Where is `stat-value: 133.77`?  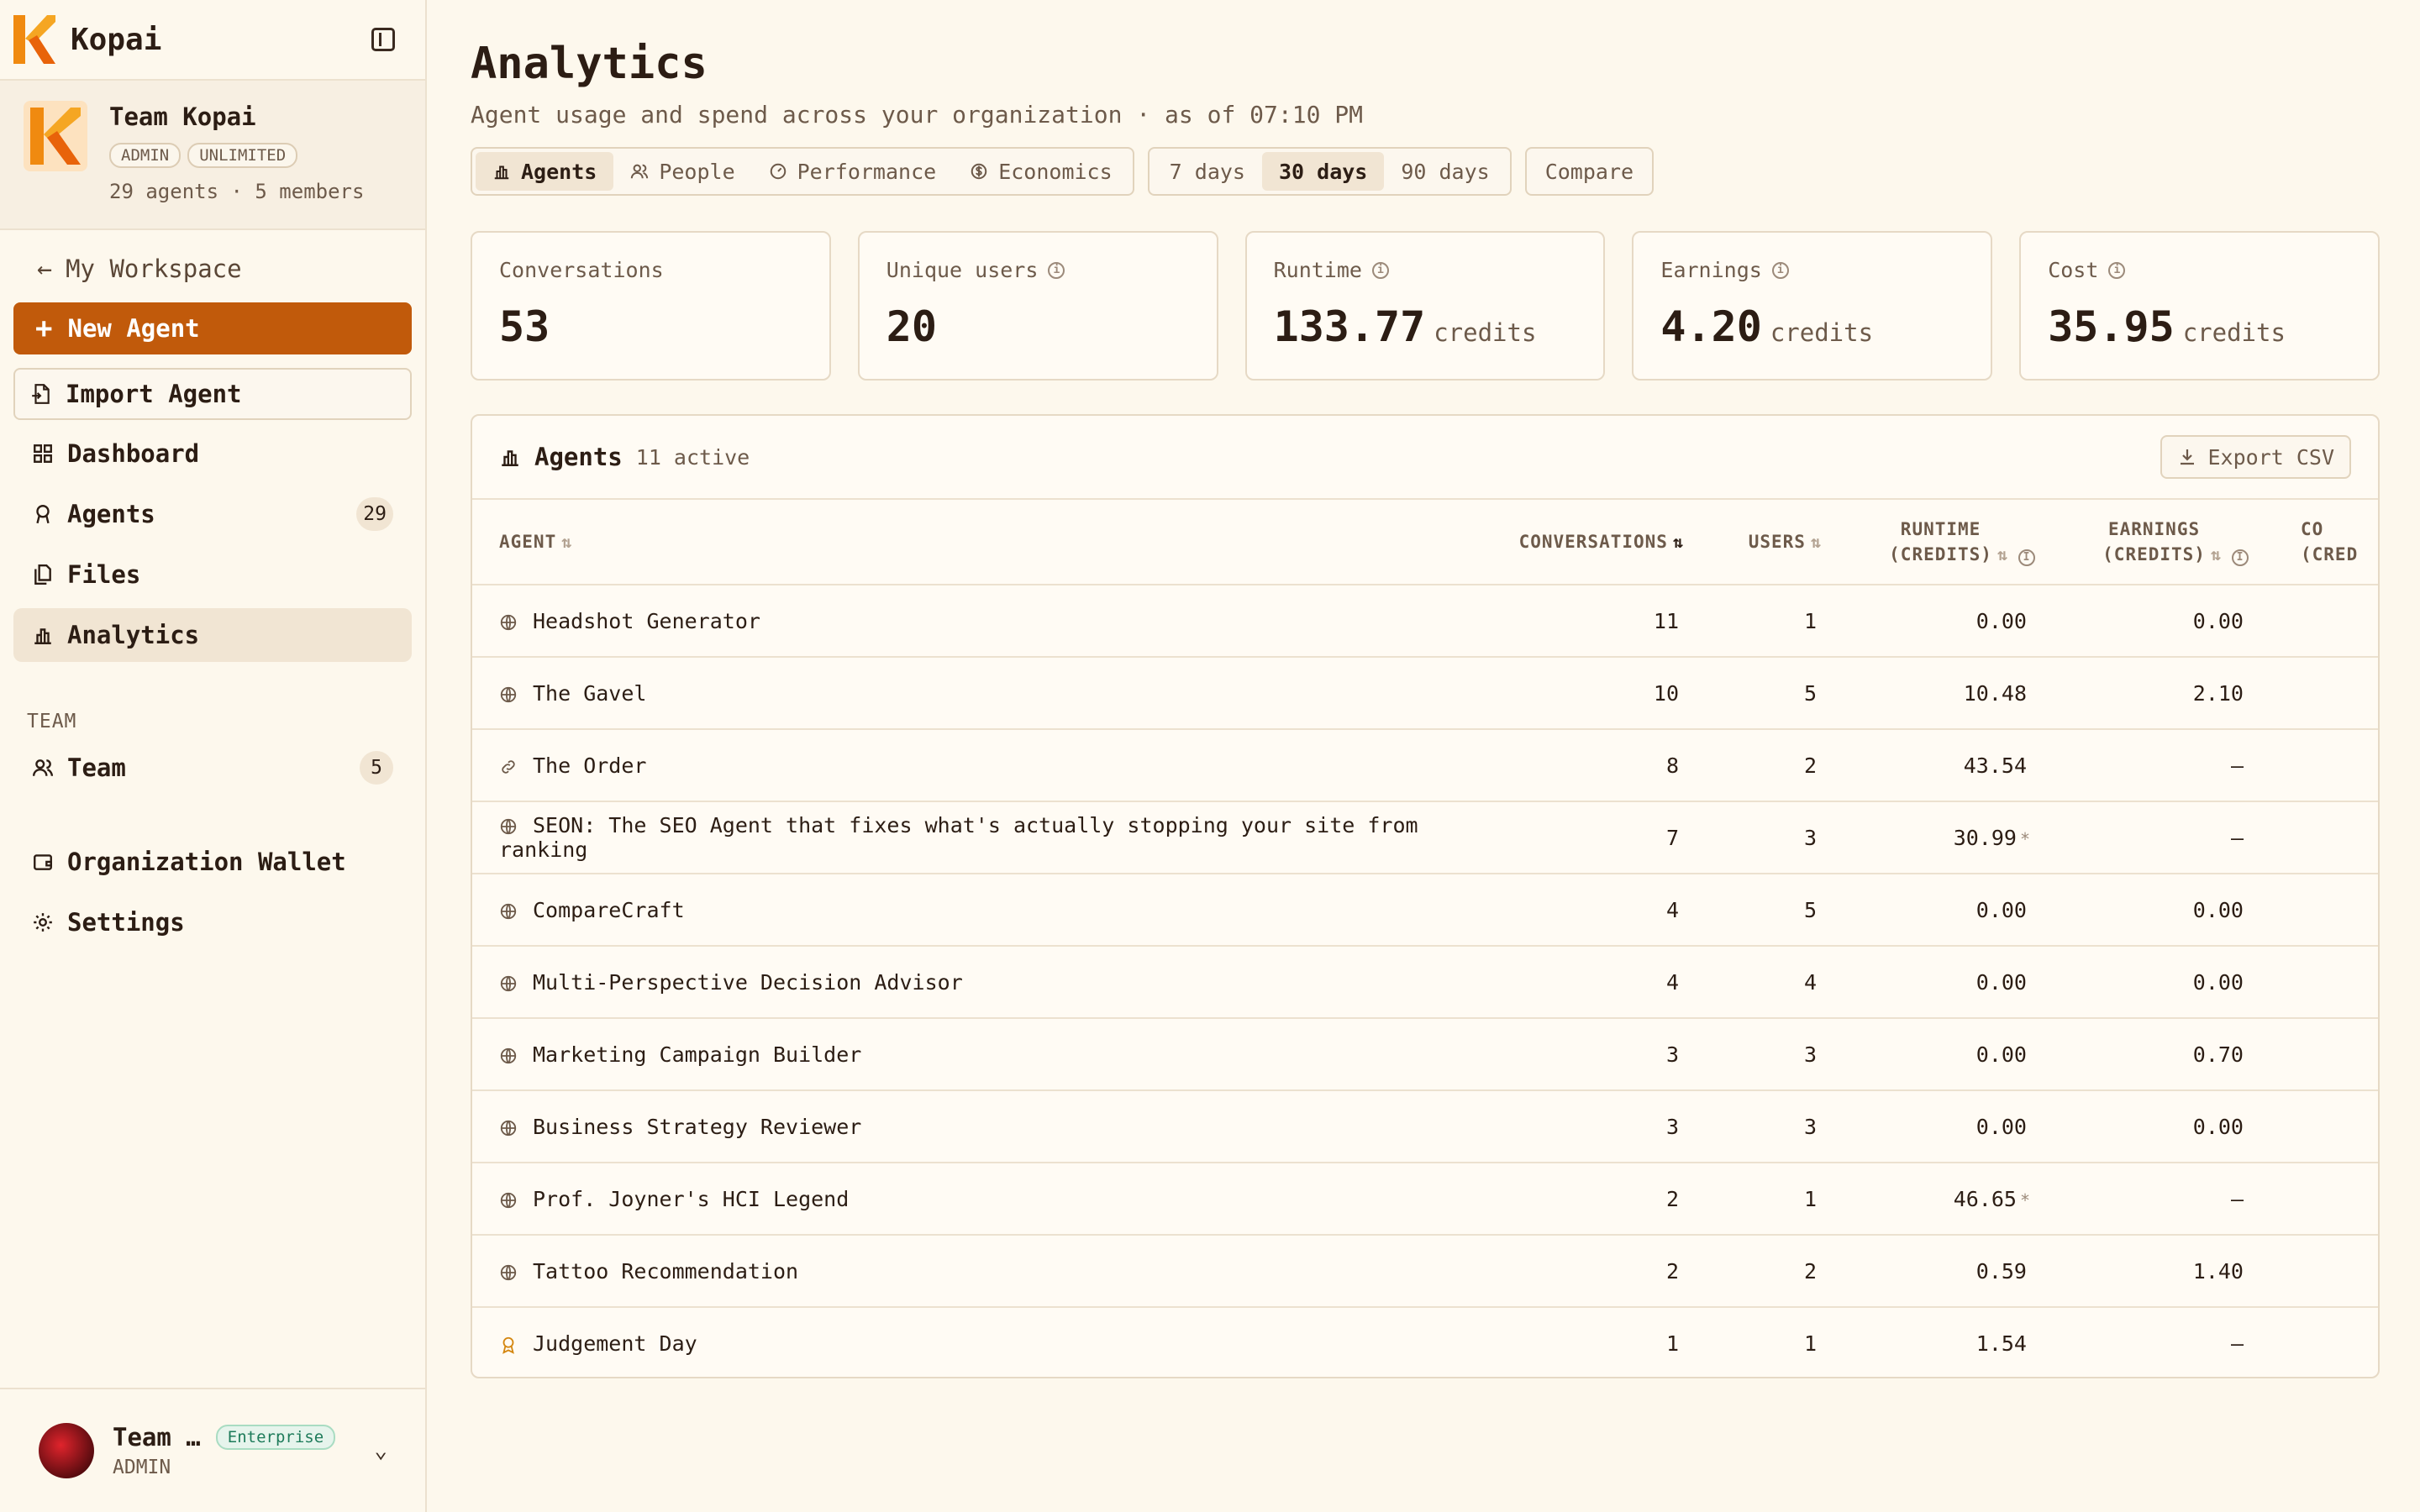 stat-value: 133.77 is located at coordinates (1349, 326).